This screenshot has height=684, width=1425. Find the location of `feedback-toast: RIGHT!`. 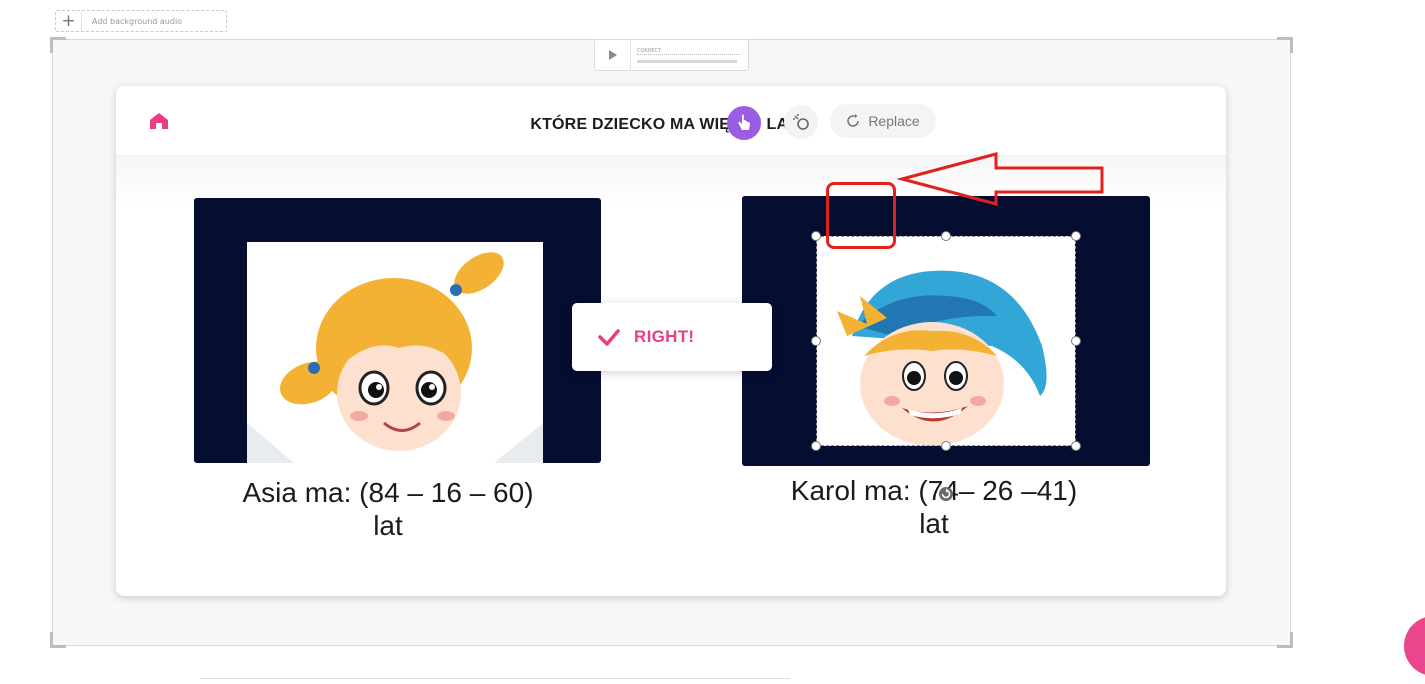

feedback-toast: RIGHT! is located at coordinates (672, 337).